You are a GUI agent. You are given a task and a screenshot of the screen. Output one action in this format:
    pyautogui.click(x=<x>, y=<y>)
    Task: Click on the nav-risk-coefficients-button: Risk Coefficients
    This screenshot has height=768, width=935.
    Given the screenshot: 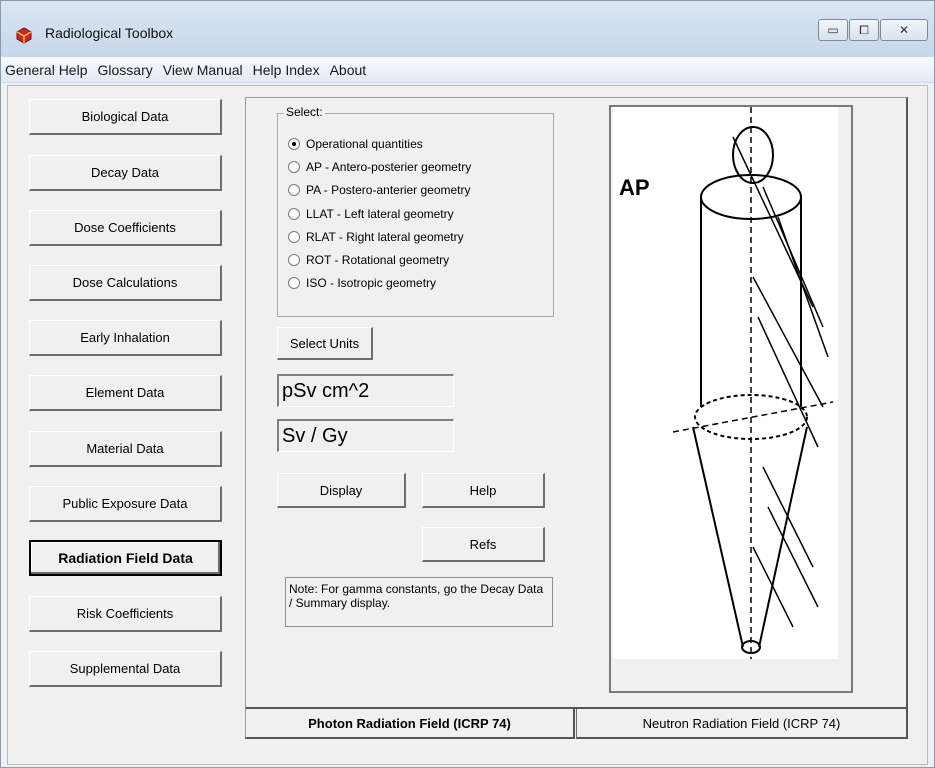 What is the action you would take?
    pyautogui.click(x=125, y=614)
    